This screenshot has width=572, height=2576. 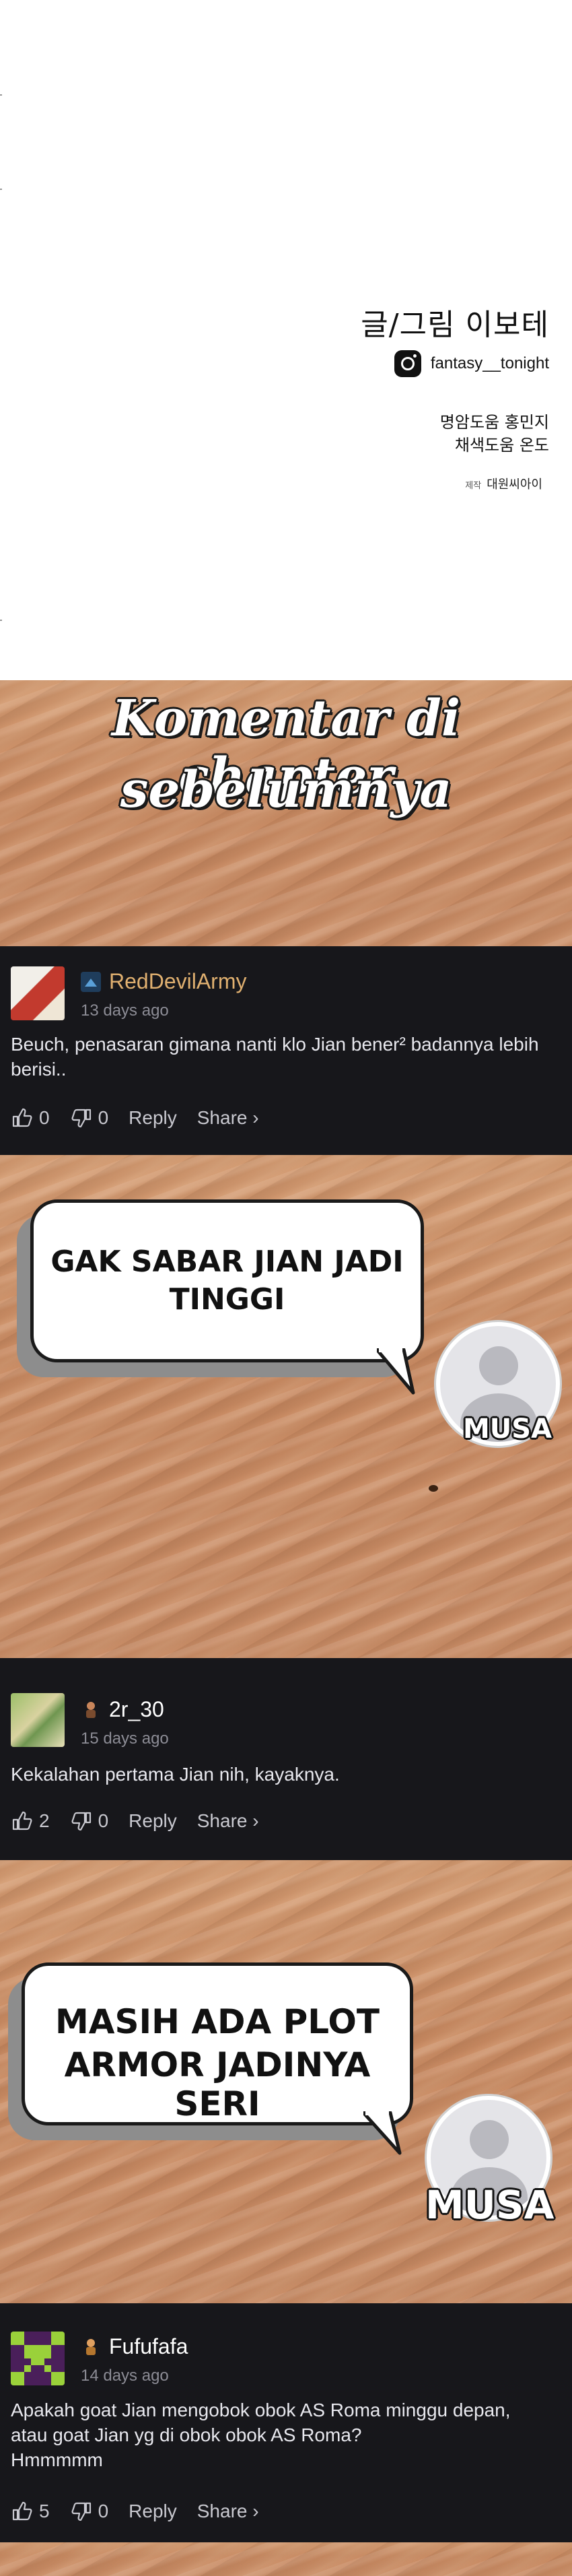 I want to click on credit-line-coloring: 채색도움 온도, so click(x=501, y=445).